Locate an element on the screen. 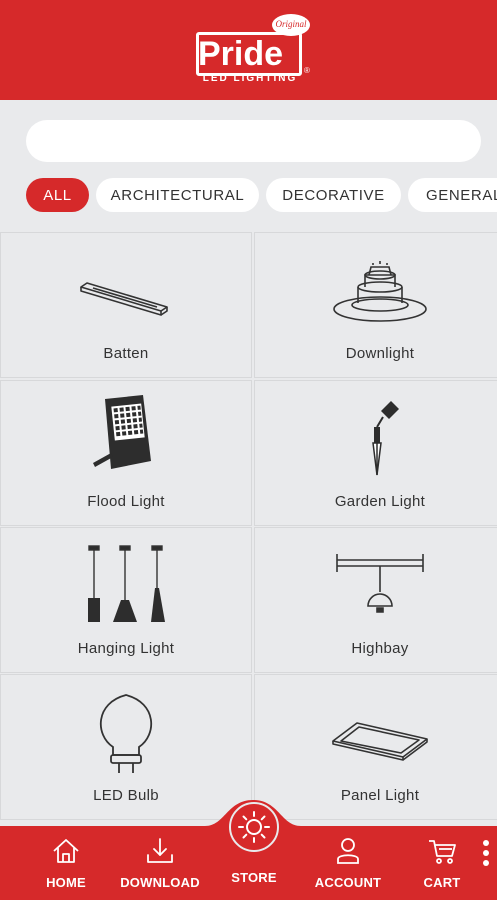 This screenshot has width=497, height=900. category-card-highbay: Highbay is located at coordinates (375, 600).